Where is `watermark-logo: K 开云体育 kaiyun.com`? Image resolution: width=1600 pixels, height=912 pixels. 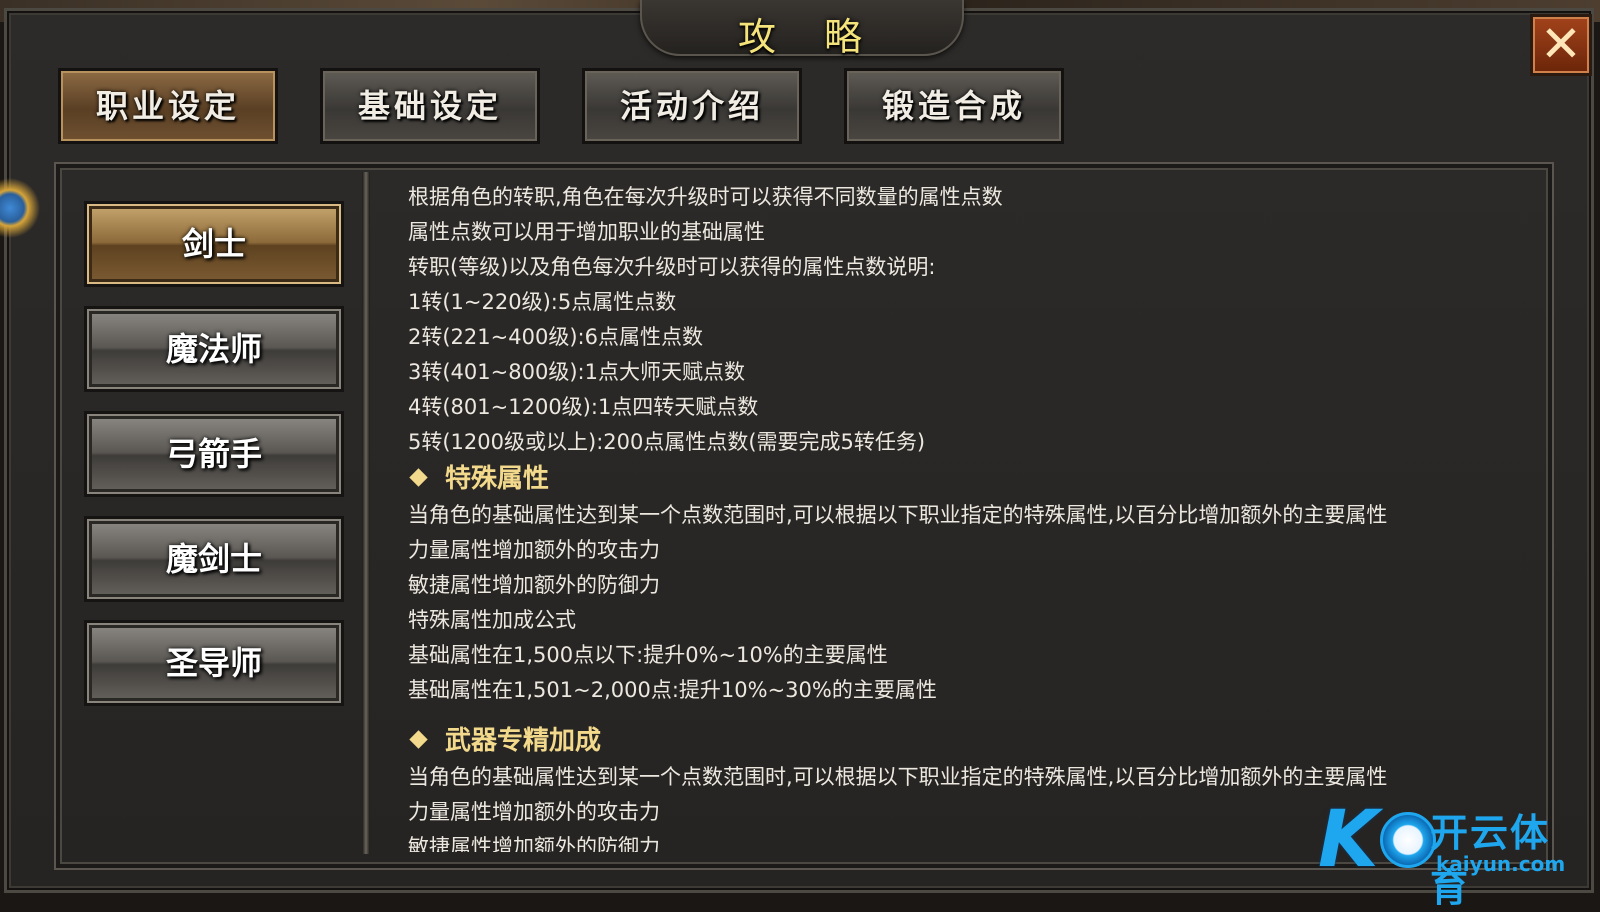 watermark-logo: K 开云体育 kaiyun.com is located at coordinates (1453, 852).